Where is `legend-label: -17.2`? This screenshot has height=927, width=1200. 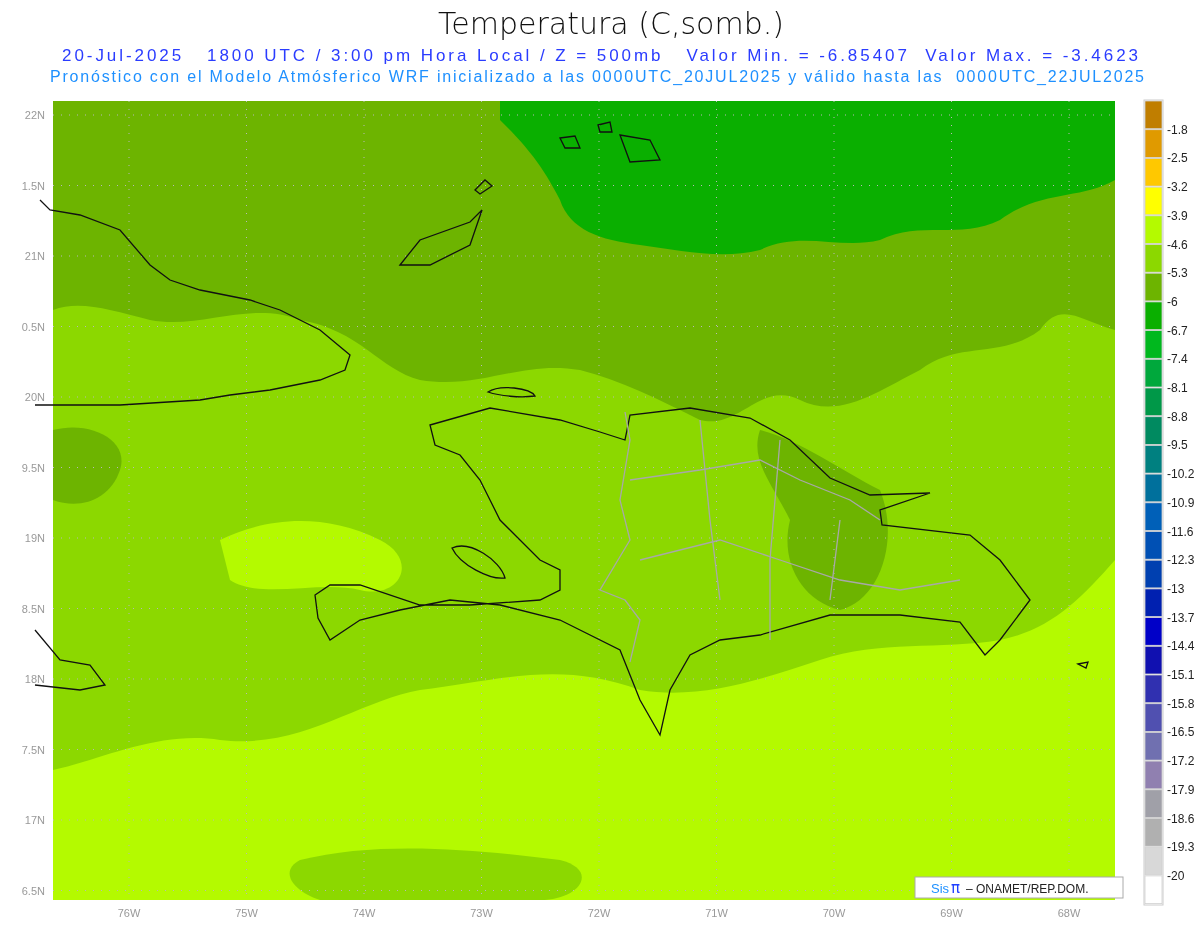 legend-label: -17.2 is located at coordinates (1181, 761).